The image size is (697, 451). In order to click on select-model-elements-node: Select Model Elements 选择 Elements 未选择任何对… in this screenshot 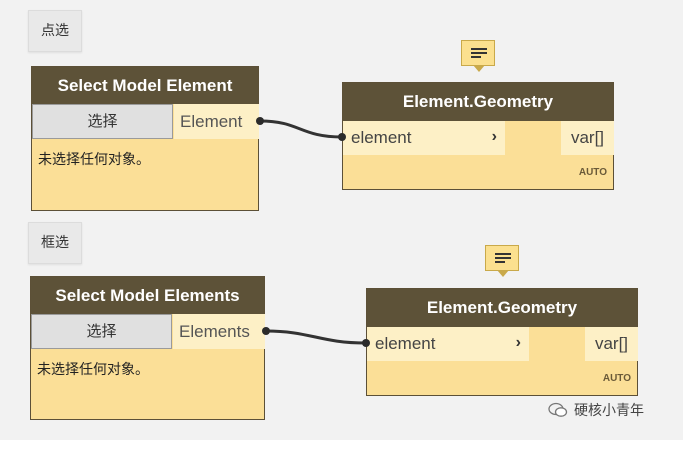, I will do `click(147, 348)`.